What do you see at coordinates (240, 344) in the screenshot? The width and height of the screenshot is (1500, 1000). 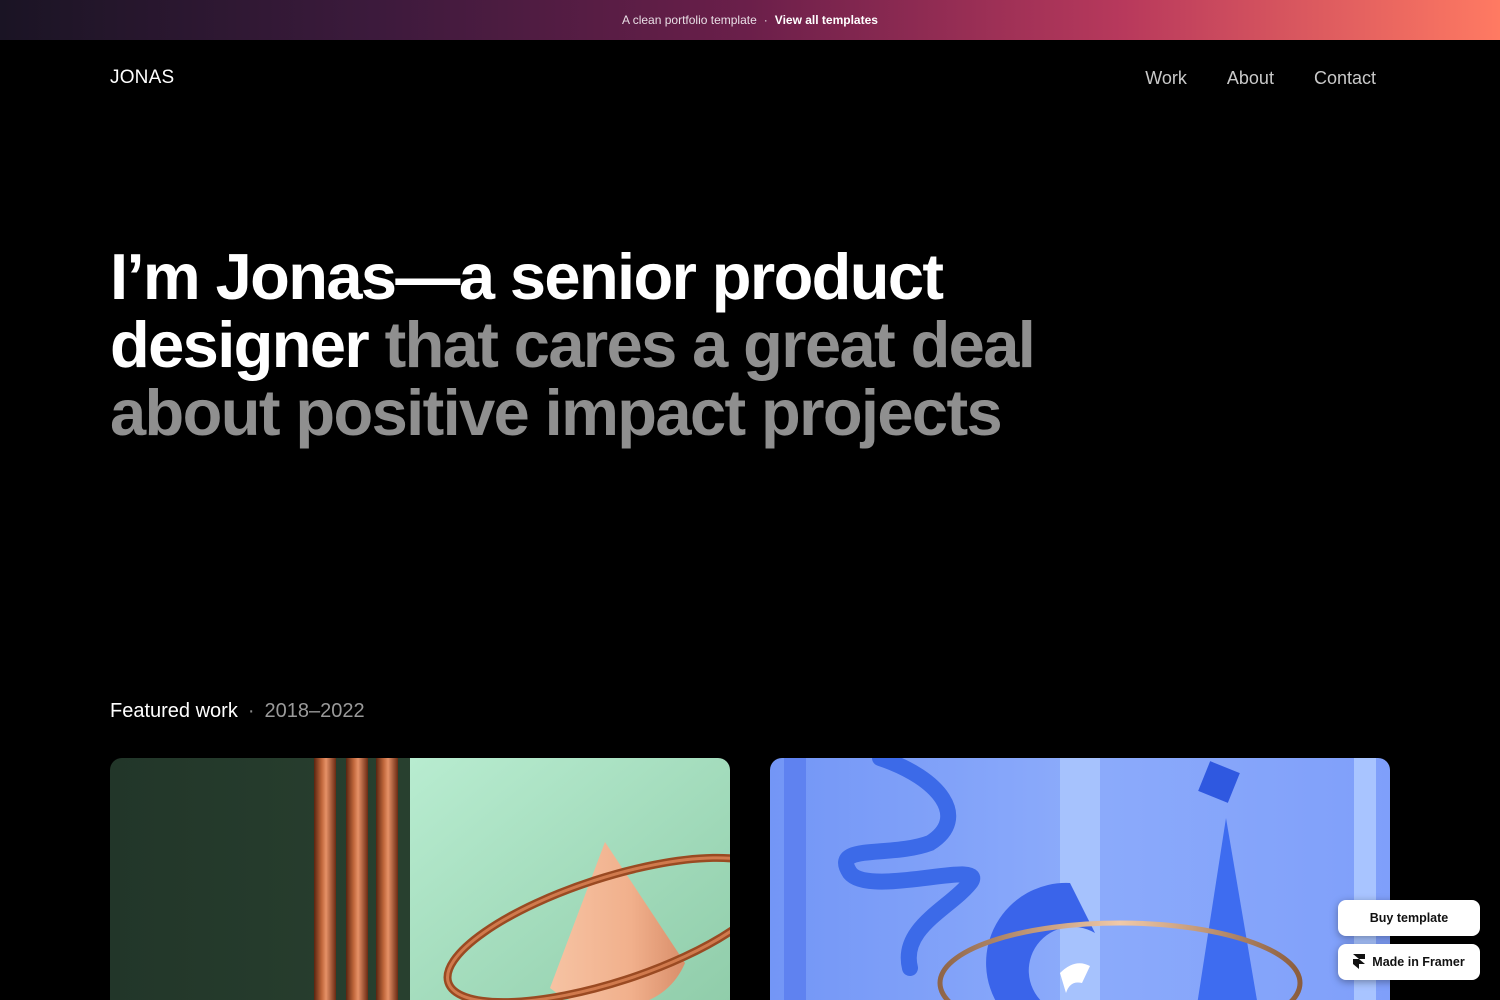 I see `hero-emphasis: designer` at bounding box center [240, 344].